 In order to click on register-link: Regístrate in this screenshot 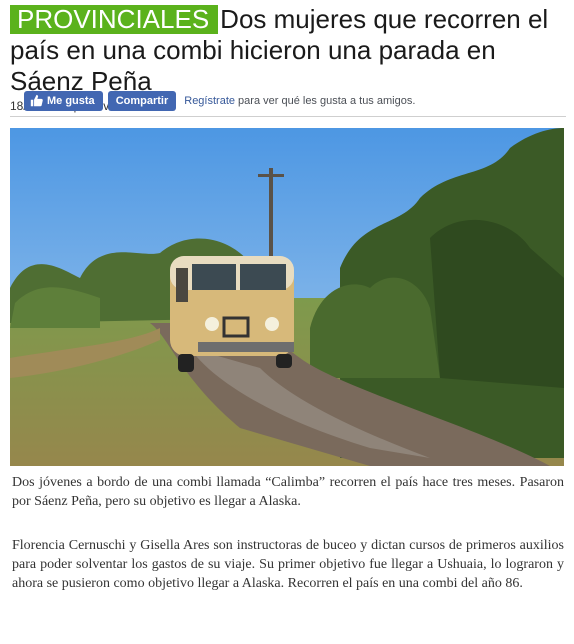, I will do `click(209, 101)`.